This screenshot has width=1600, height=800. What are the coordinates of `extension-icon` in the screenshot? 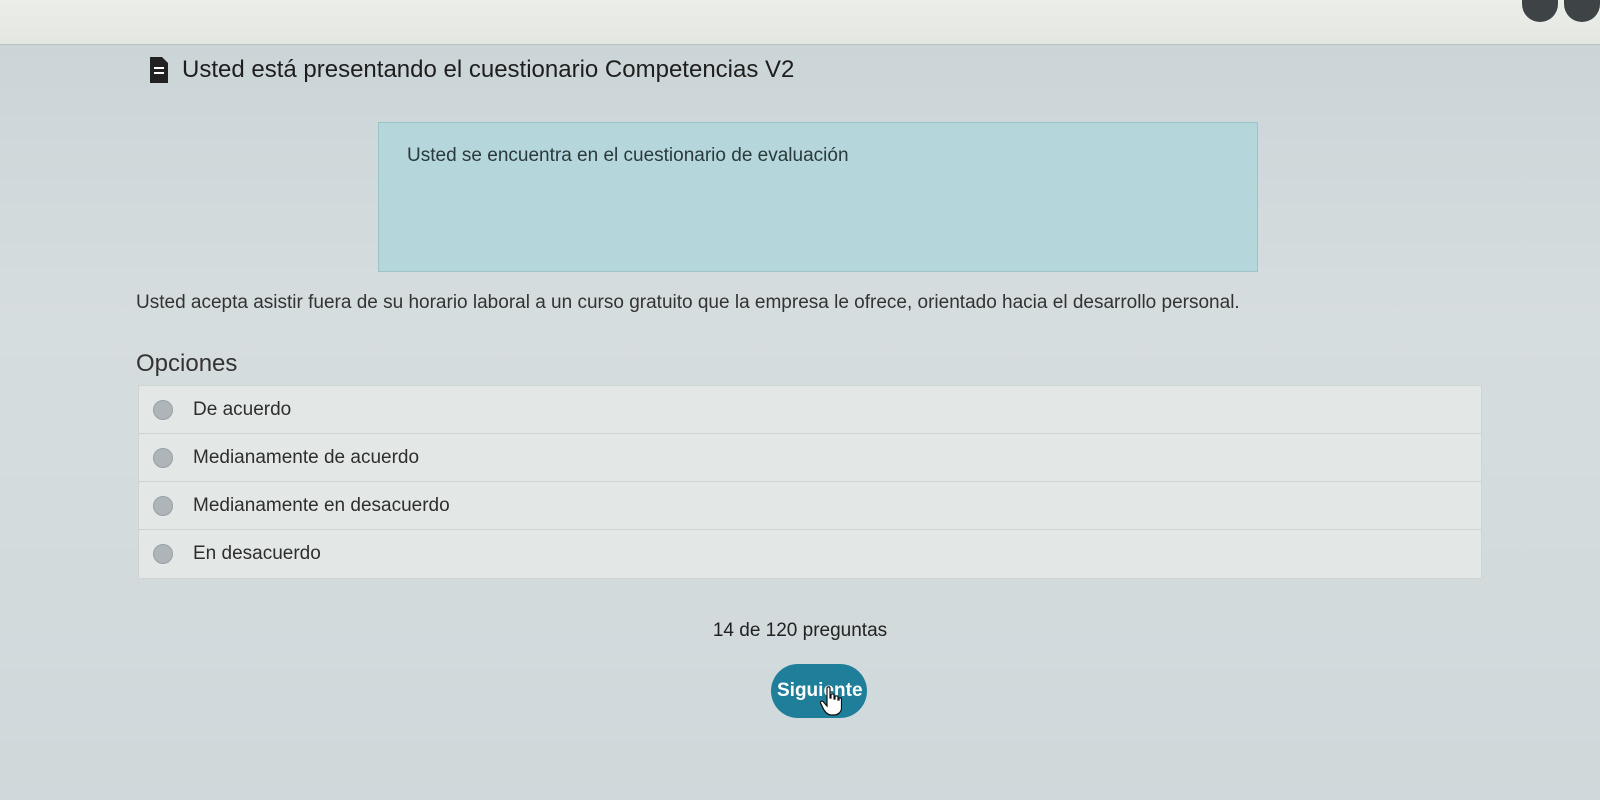 It's located at (1540, 11).